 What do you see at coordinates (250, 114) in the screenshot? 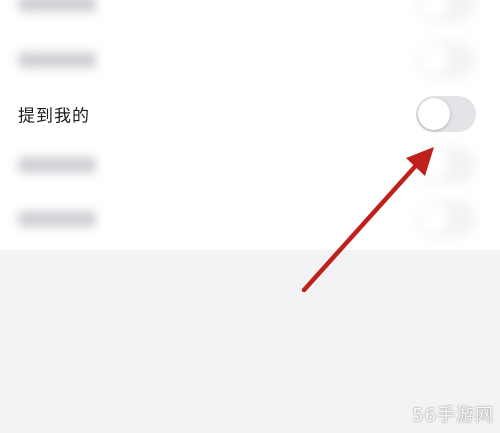
I see `settings-row-mentions: 提到我的` at bounding box center [250, 114].